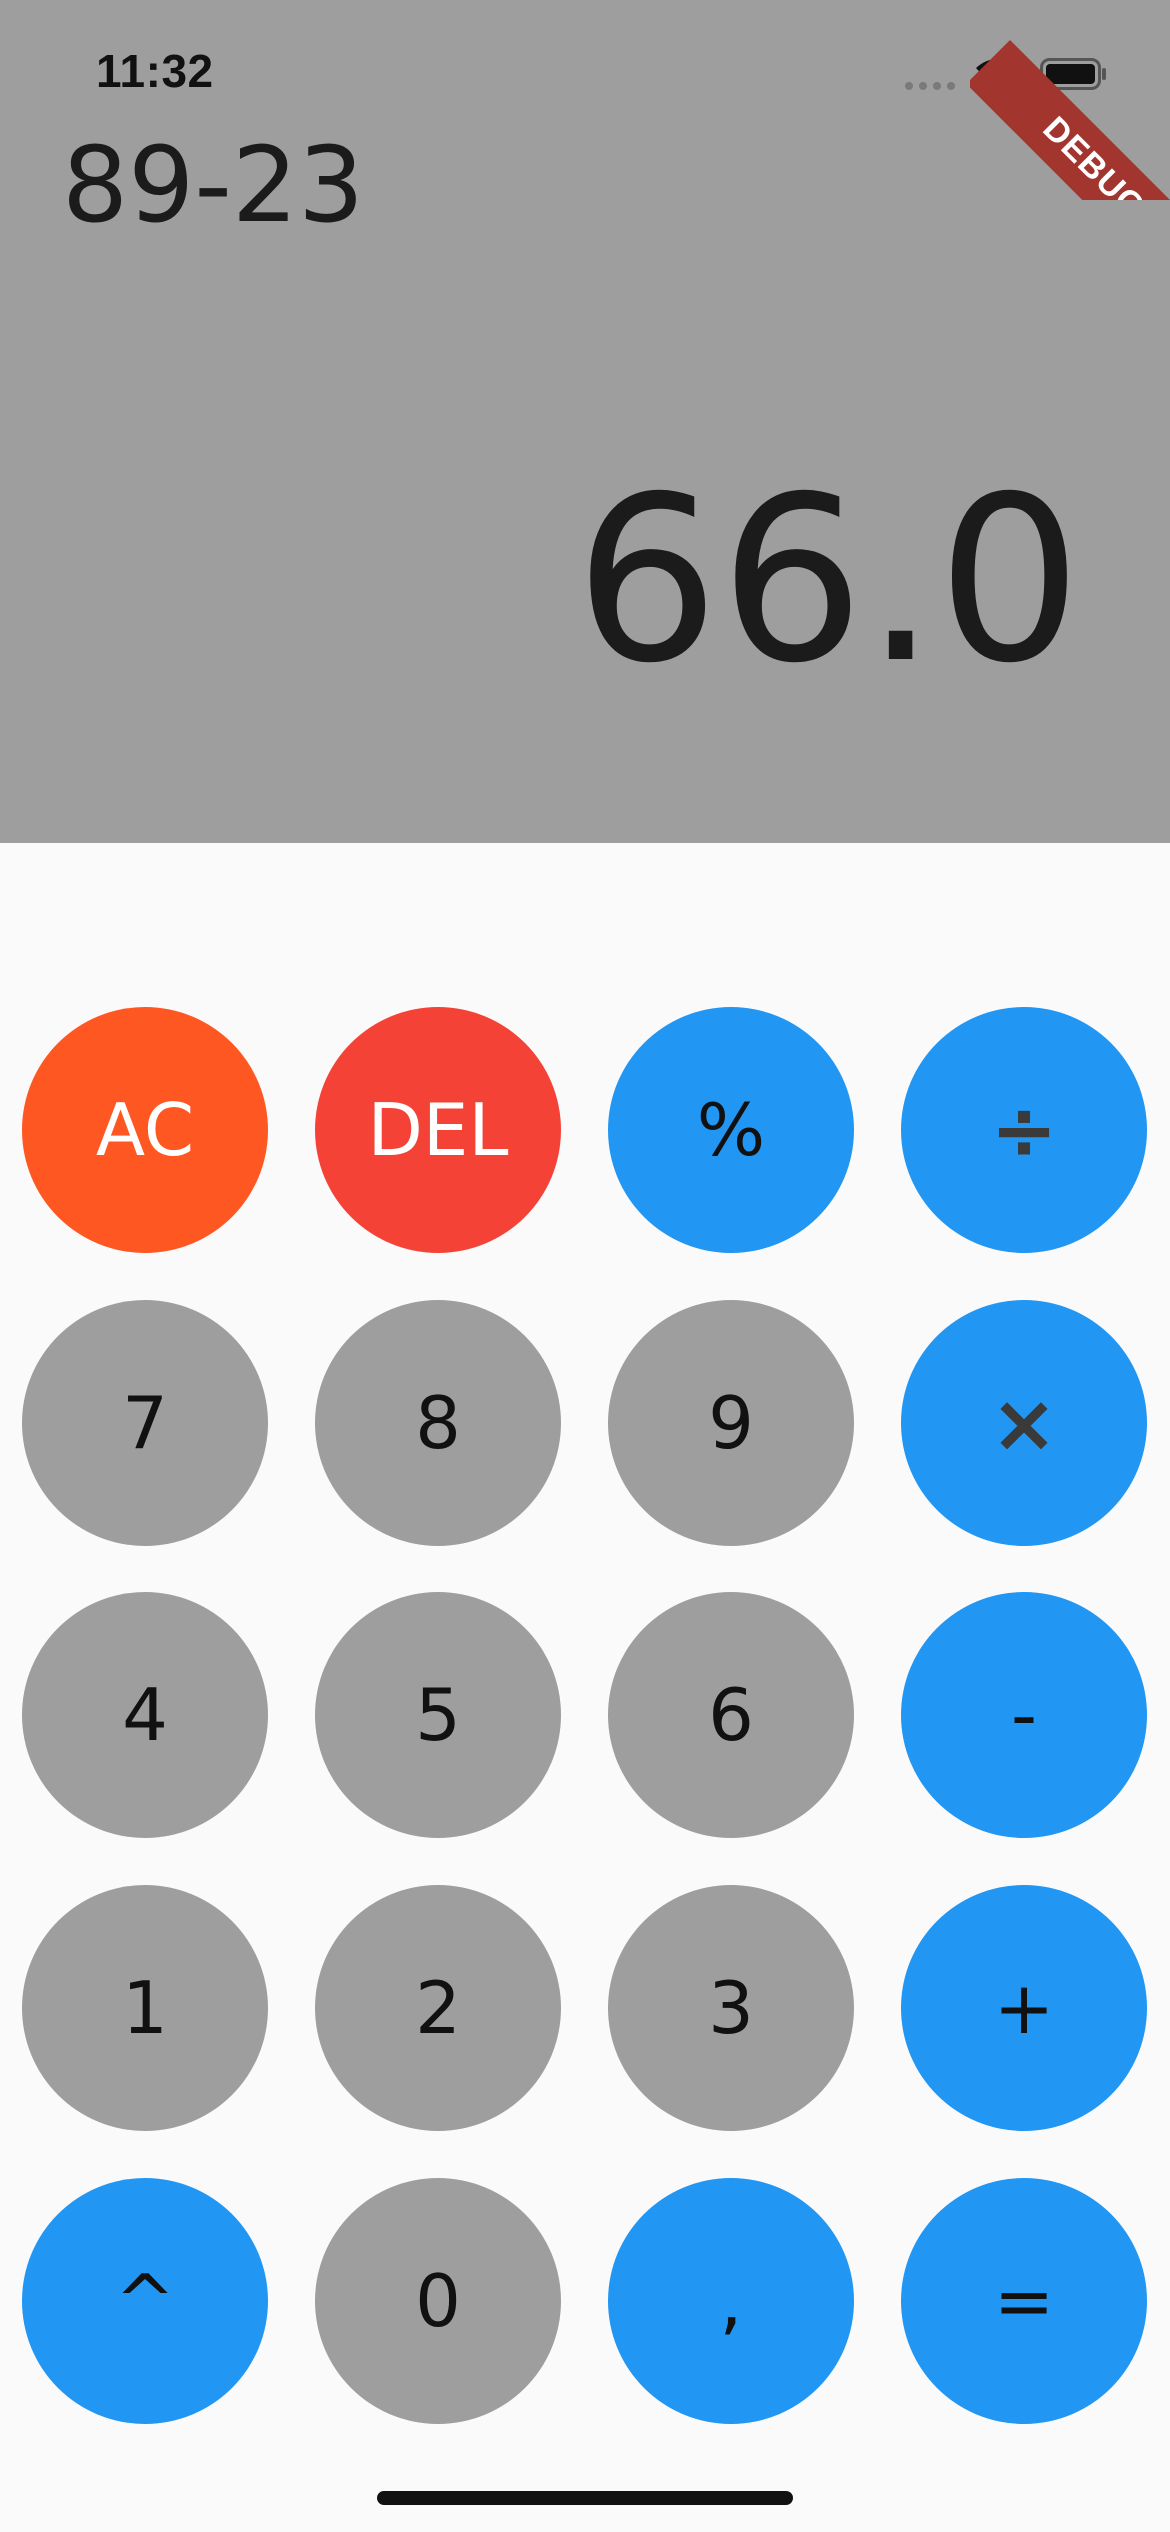 This screenshot has height=2532, width=1170. I want to click on multiply-button: ×, so click(1024, 1423).